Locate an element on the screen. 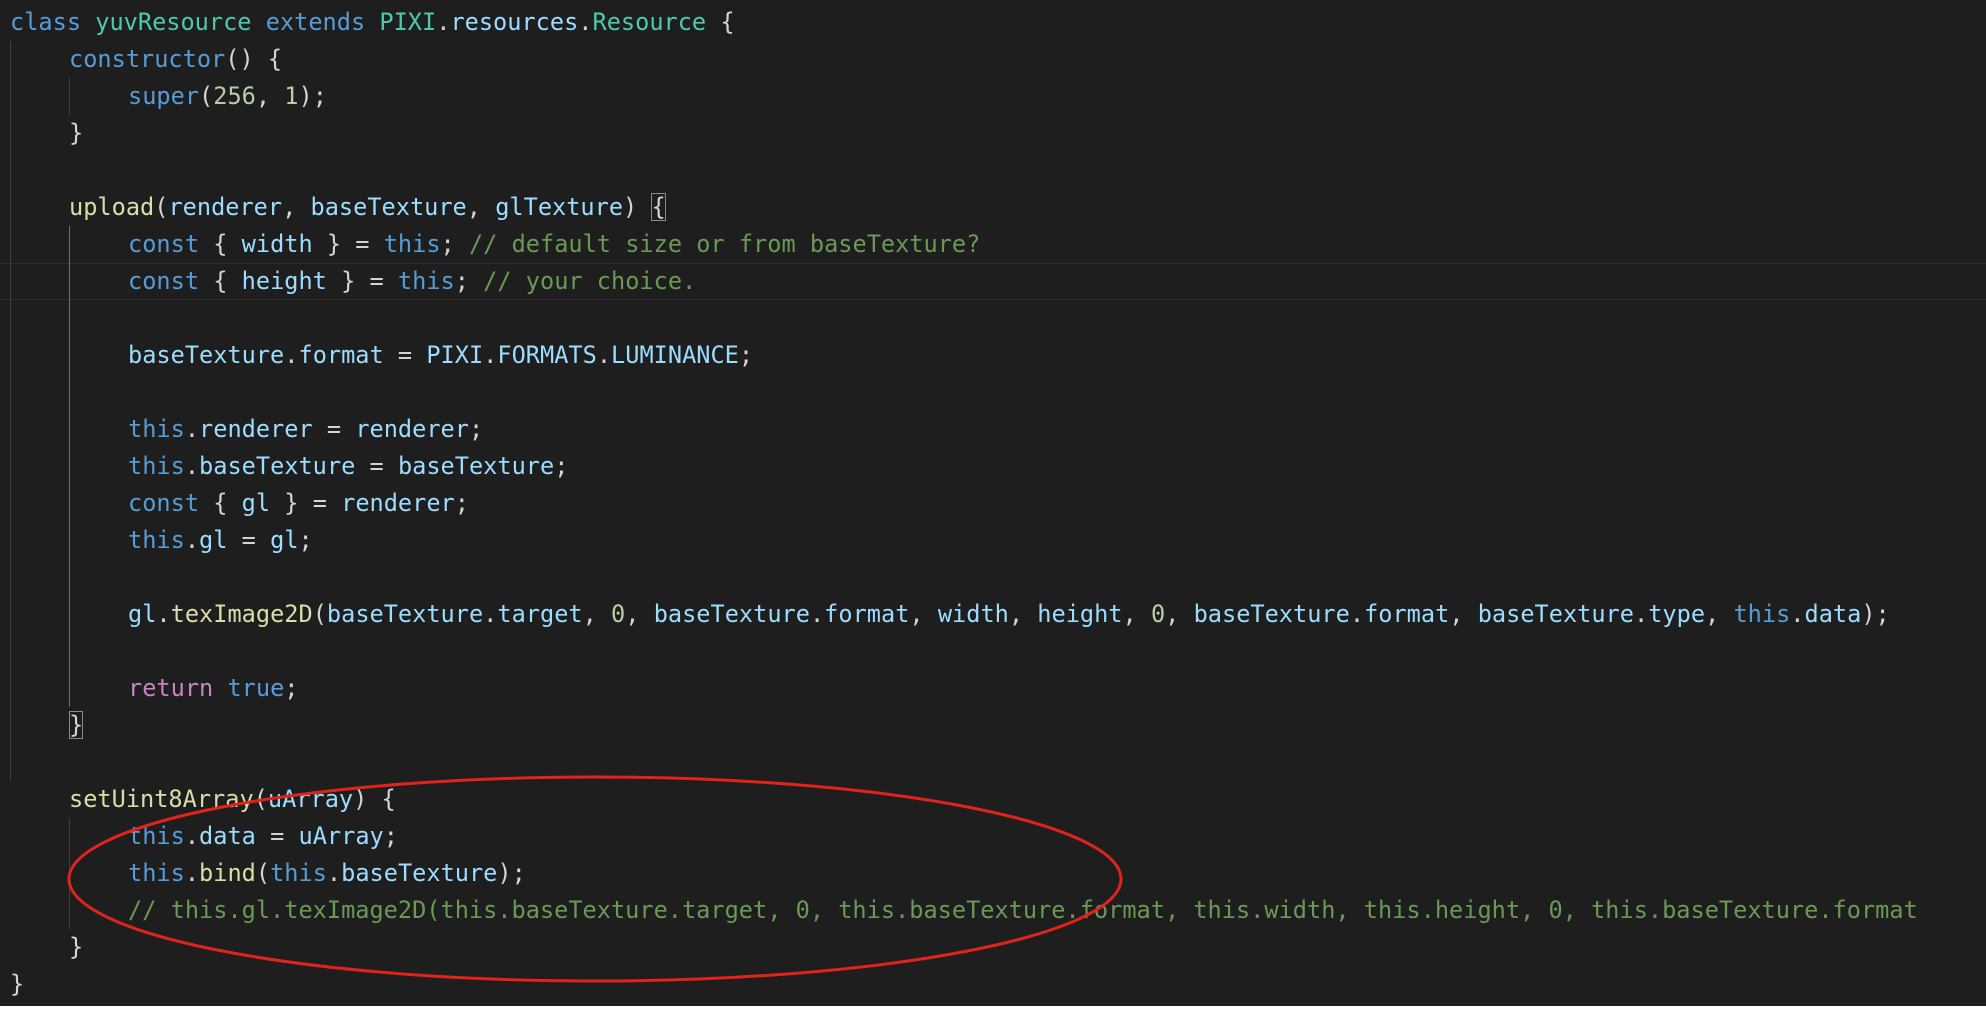 Image resolution: width=1986 pixels, height=1014 pixels. code-line: this.baseTexture = baseTexture; is located at coordinates (998, 466).